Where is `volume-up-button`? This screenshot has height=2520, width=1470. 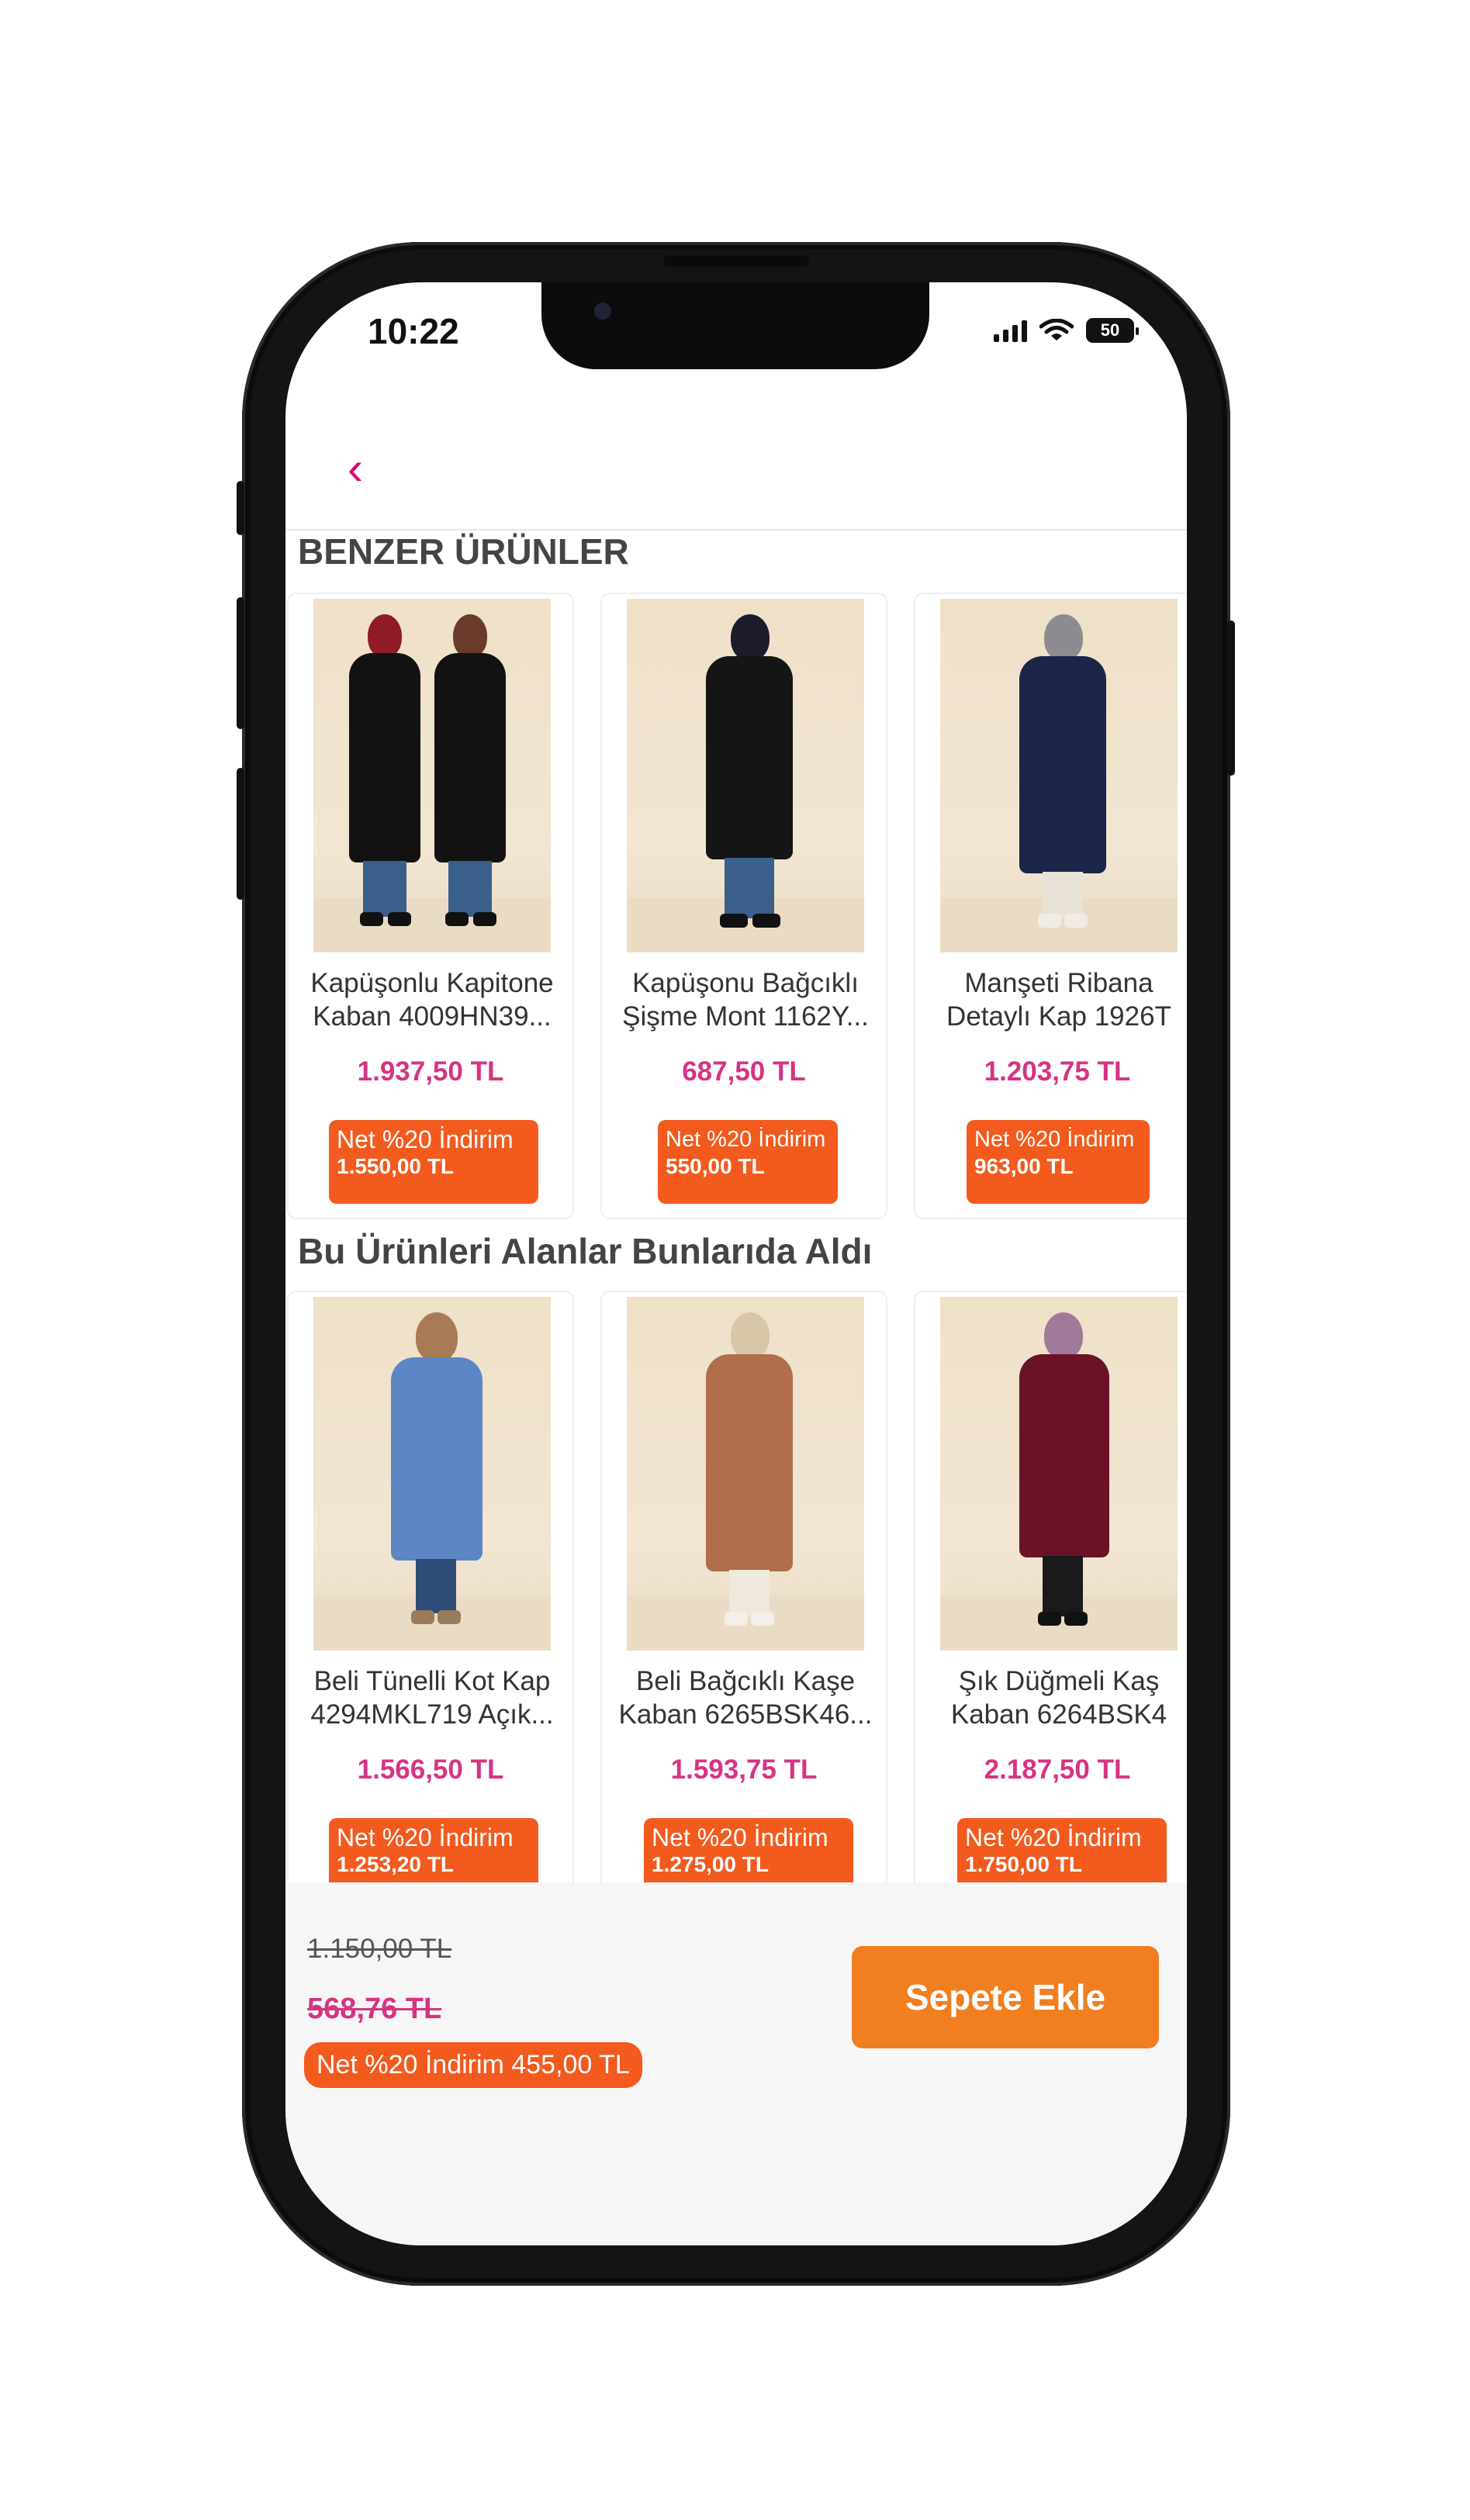
volume-up-button is located at coordinates (240, 663).